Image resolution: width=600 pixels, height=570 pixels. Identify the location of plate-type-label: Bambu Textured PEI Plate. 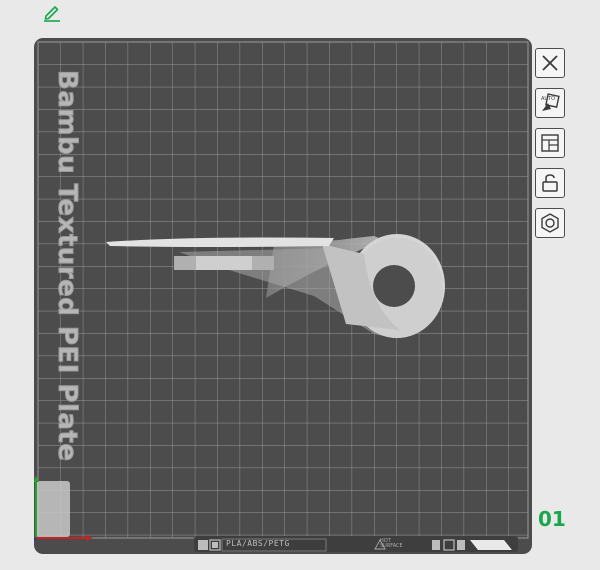
(61, 266).